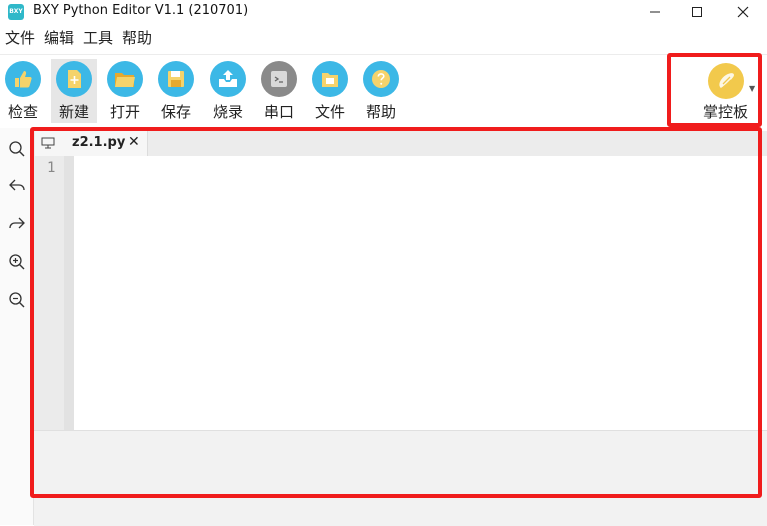 This screenshot has width=767, height=526. I want to click on fold-margin, so click(69, 293).